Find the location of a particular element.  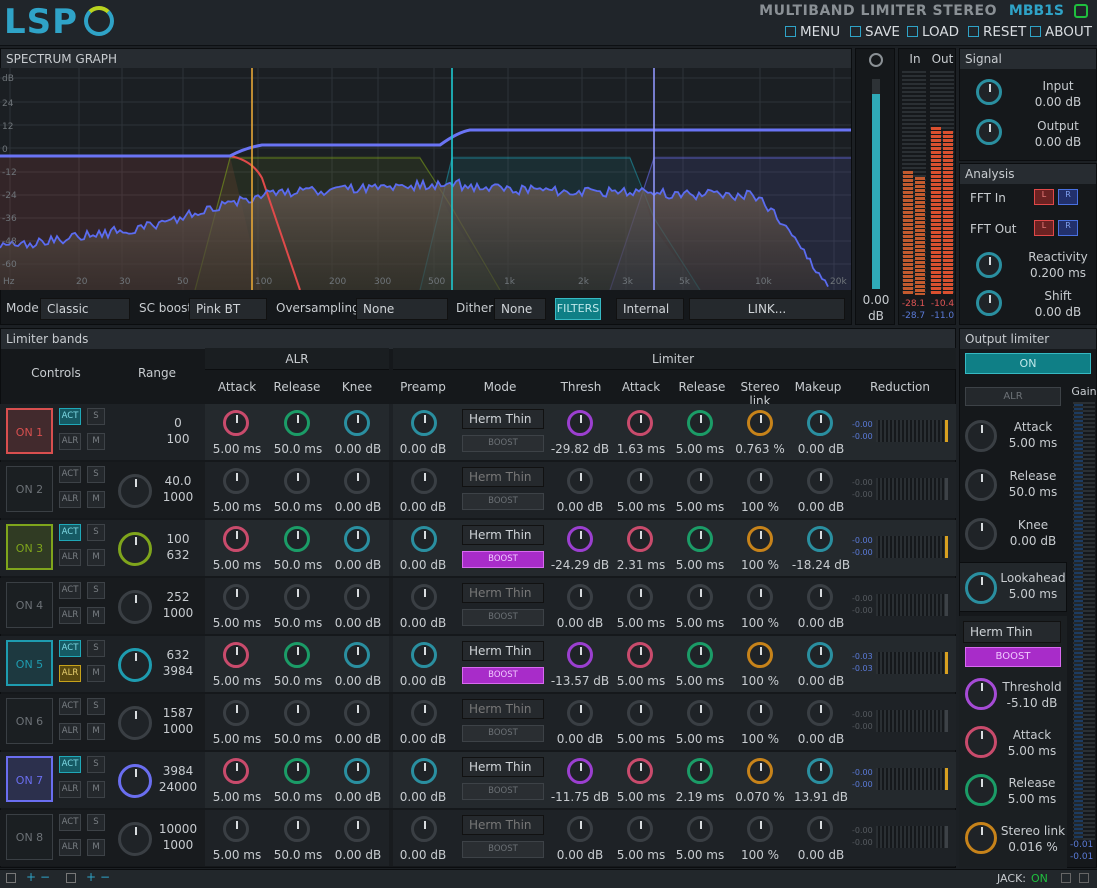

reactivity-knob is located at coordinates (989, 265).